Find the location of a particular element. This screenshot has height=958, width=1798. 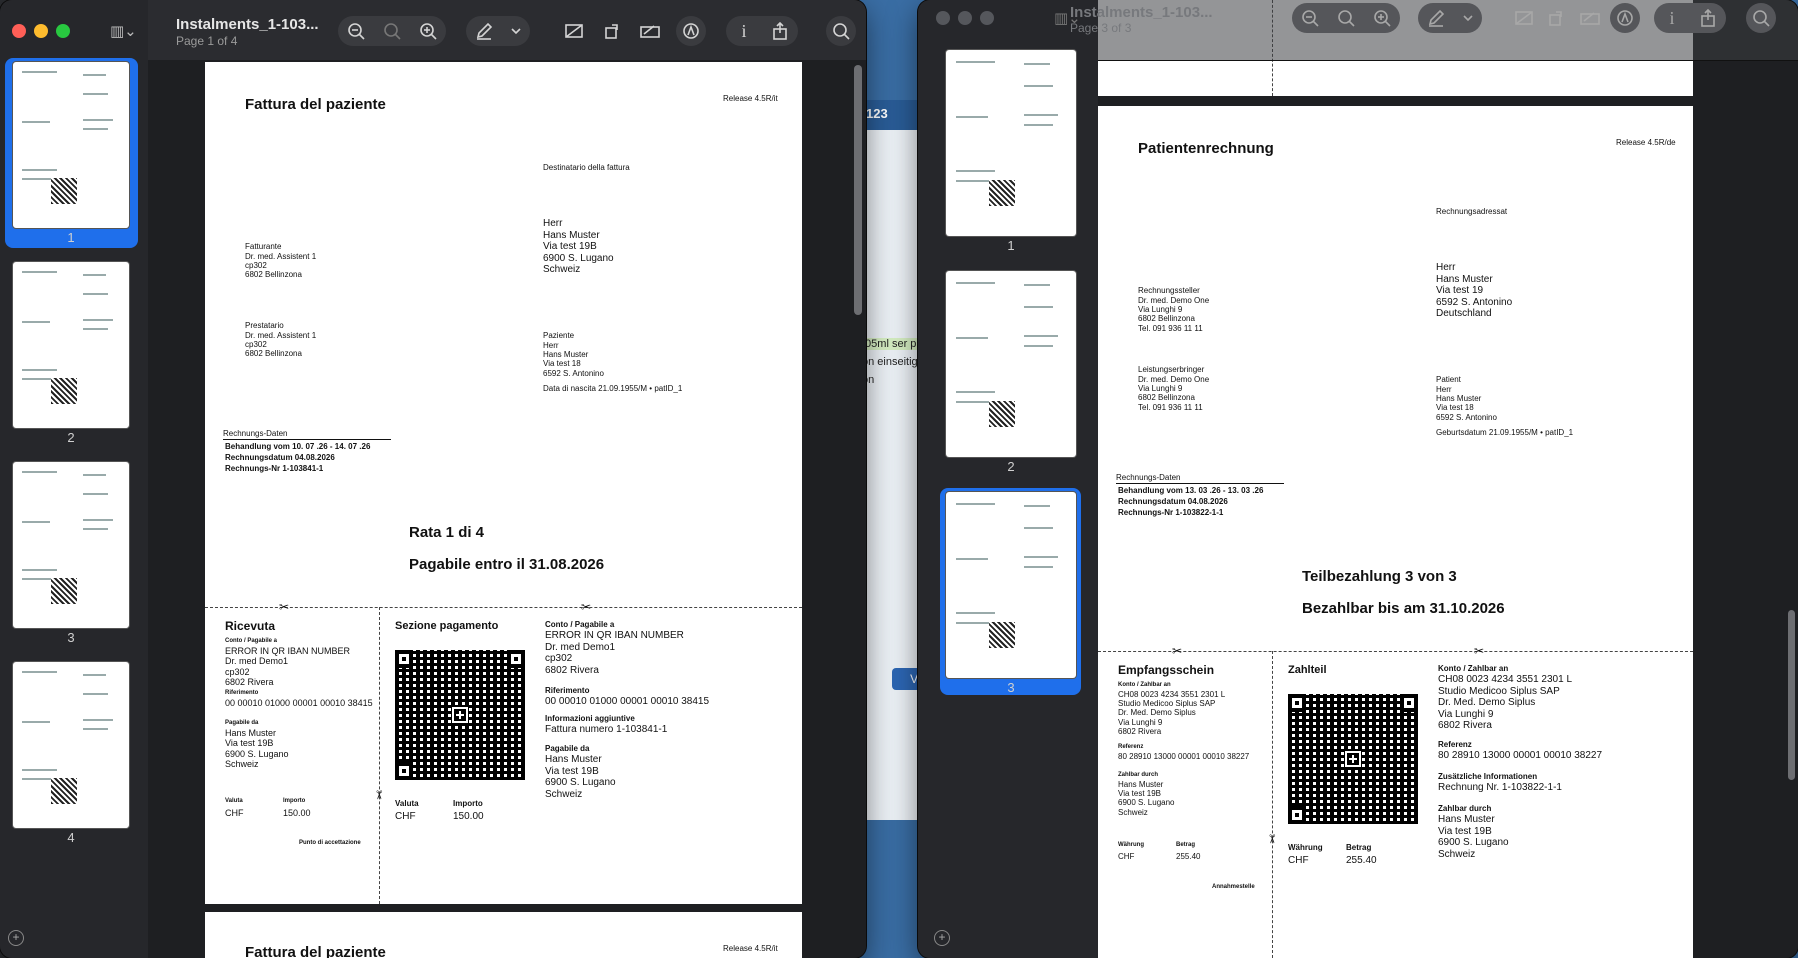

markup-group is located at coordinates (1450, 18).